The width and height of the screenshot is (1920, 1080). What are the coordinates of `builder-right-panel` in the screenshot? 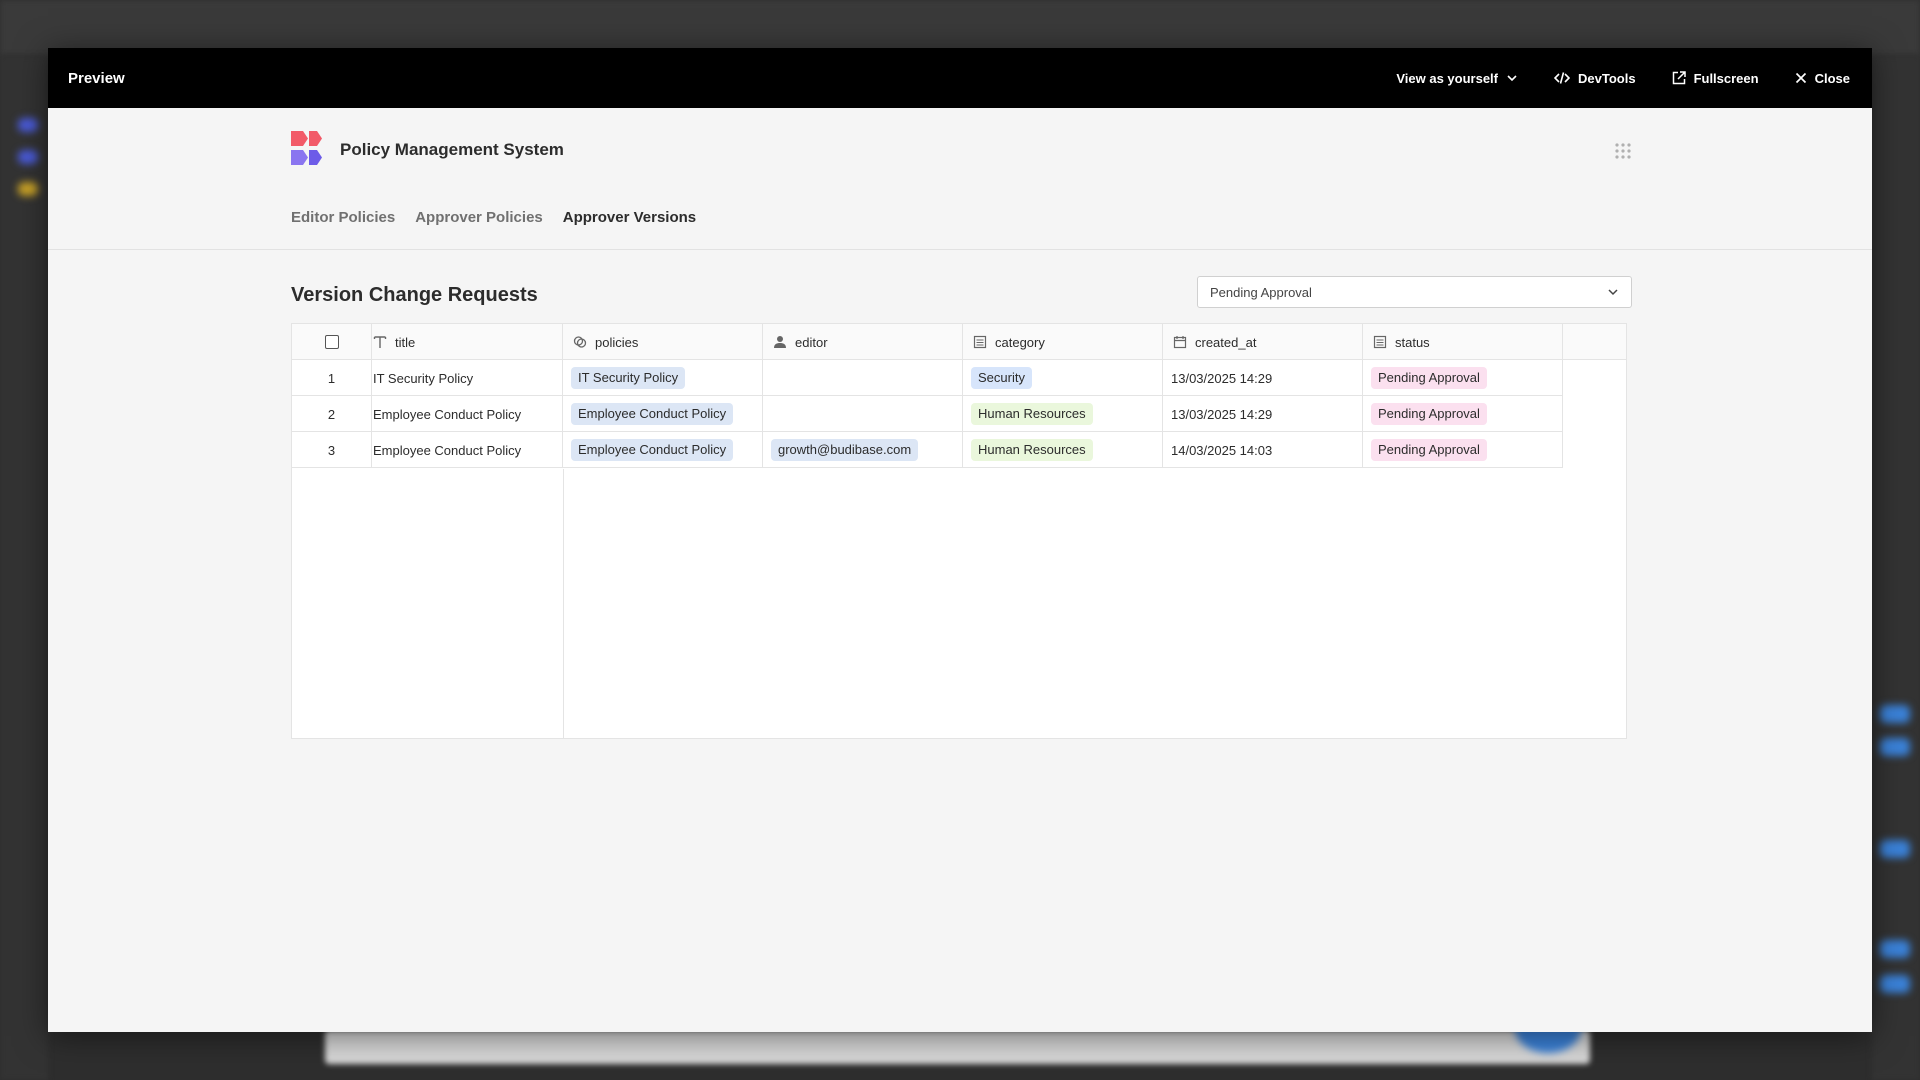 It's located at (1896, 568).